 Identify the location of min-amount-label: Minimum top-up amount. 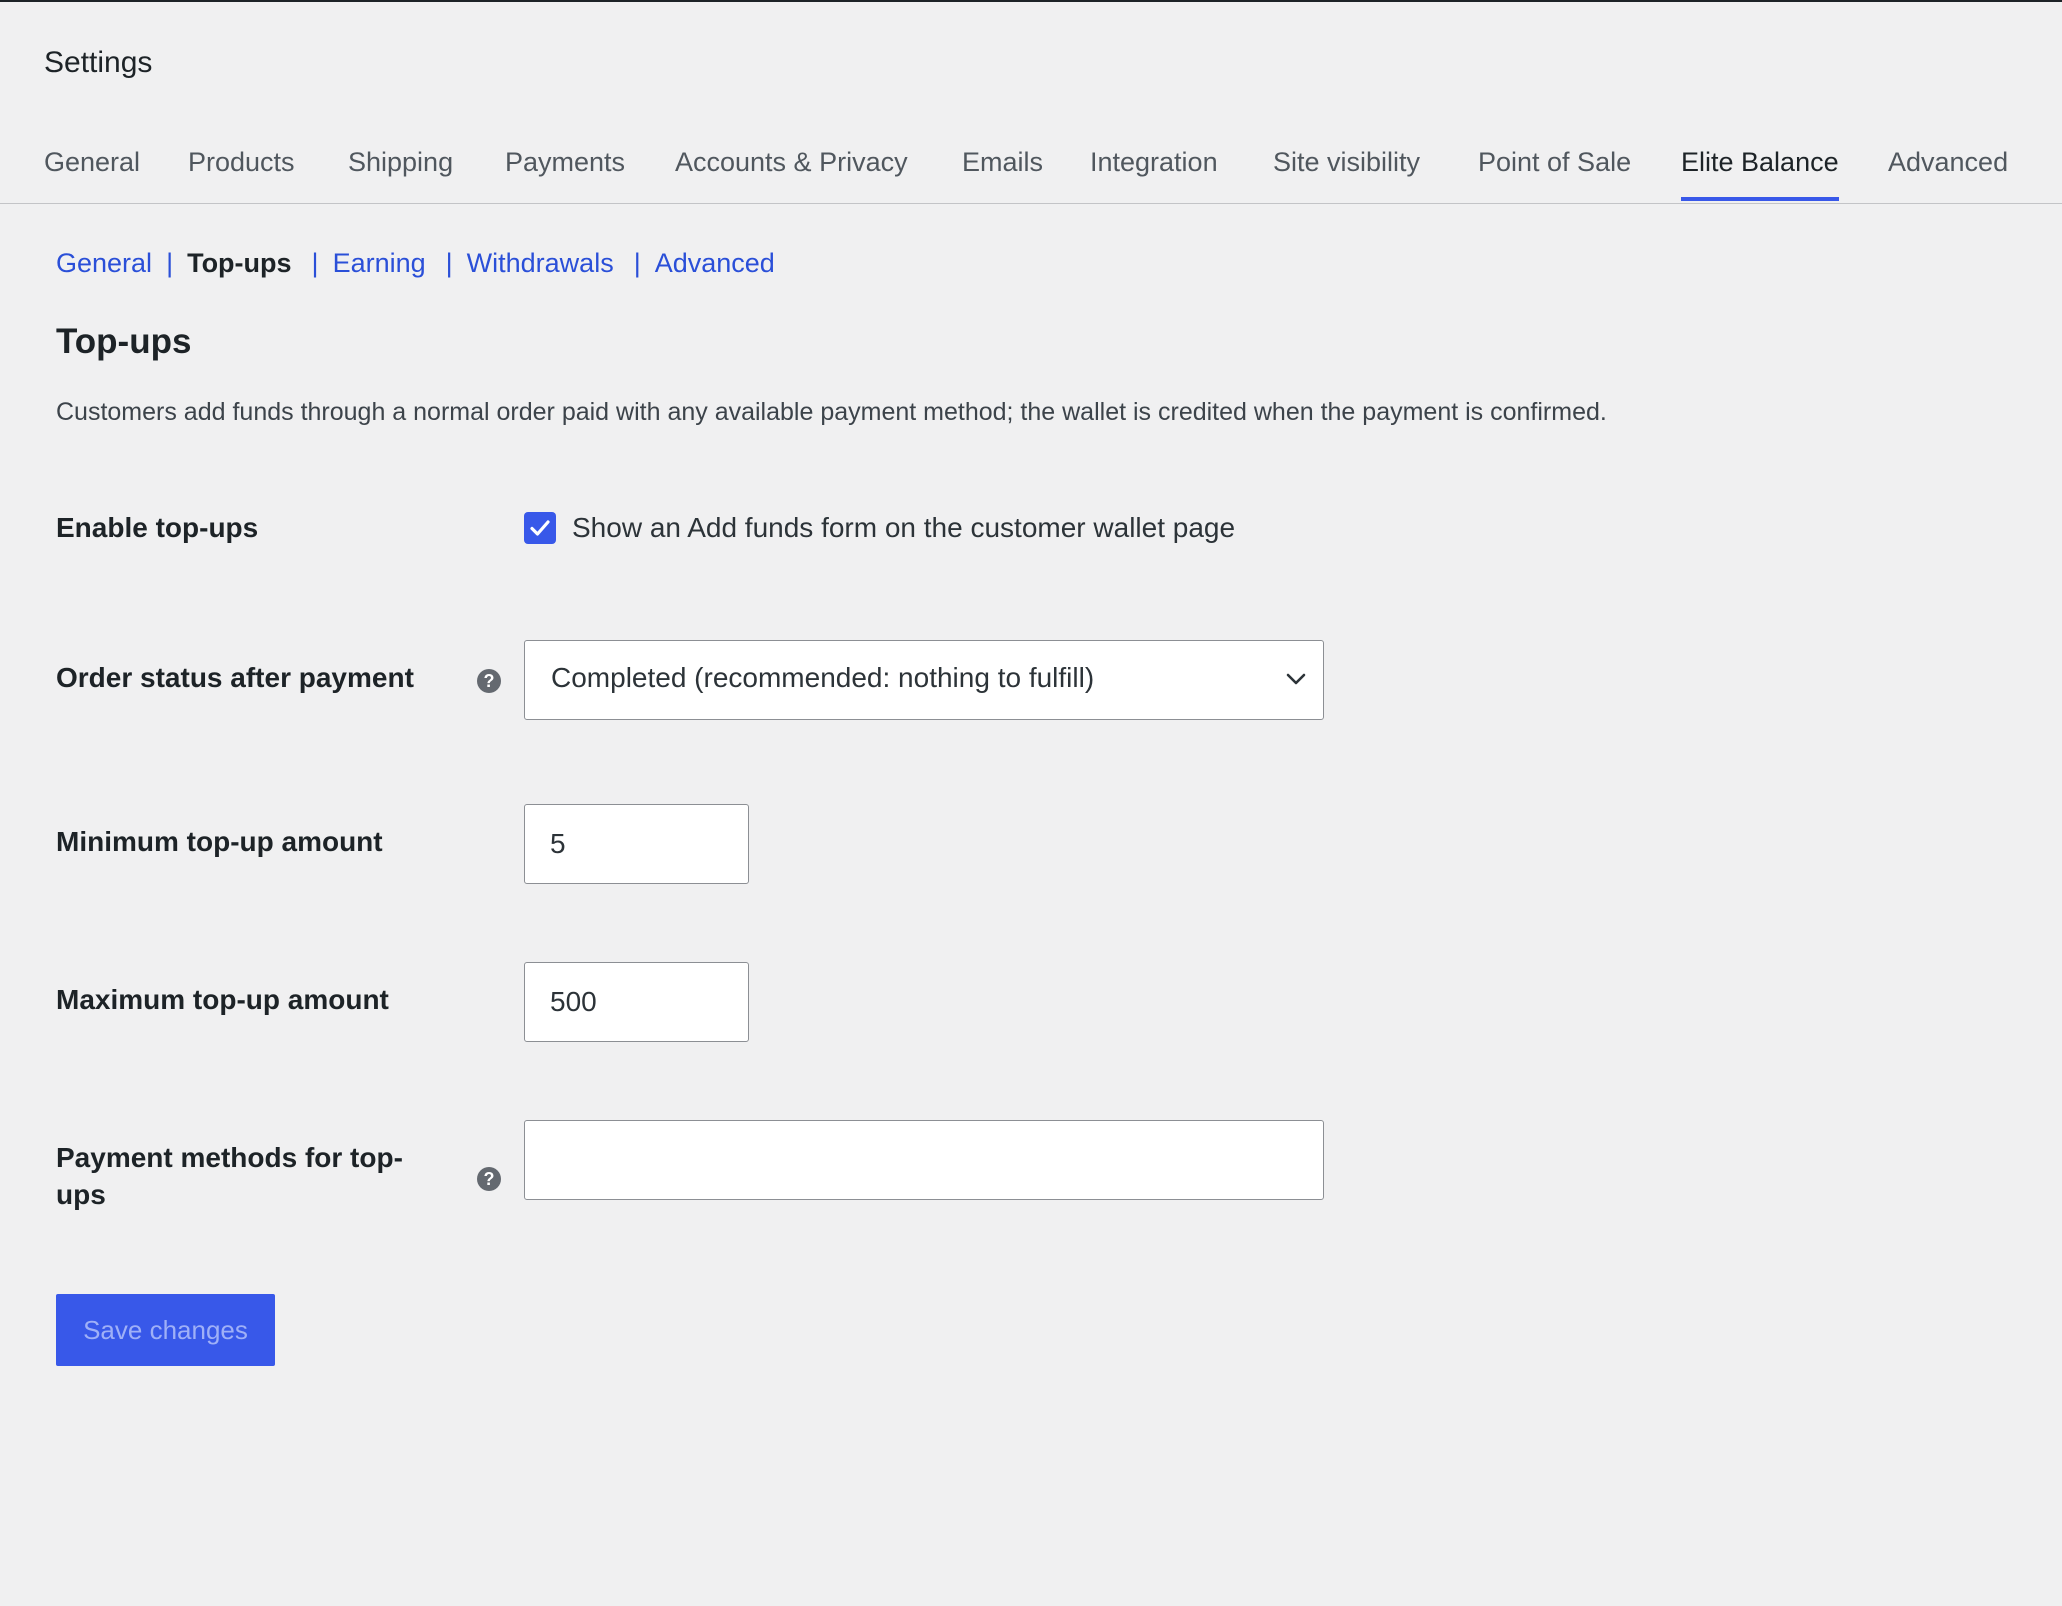
(219, 841).